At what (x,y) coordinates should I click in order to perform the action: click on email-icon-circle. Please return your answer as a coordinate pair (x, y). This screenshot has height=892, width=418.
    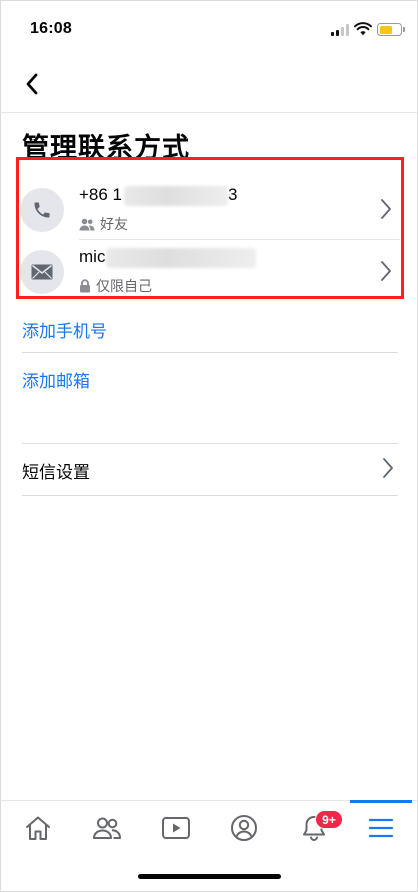
    Looking at the image, I should click on (42, 272).